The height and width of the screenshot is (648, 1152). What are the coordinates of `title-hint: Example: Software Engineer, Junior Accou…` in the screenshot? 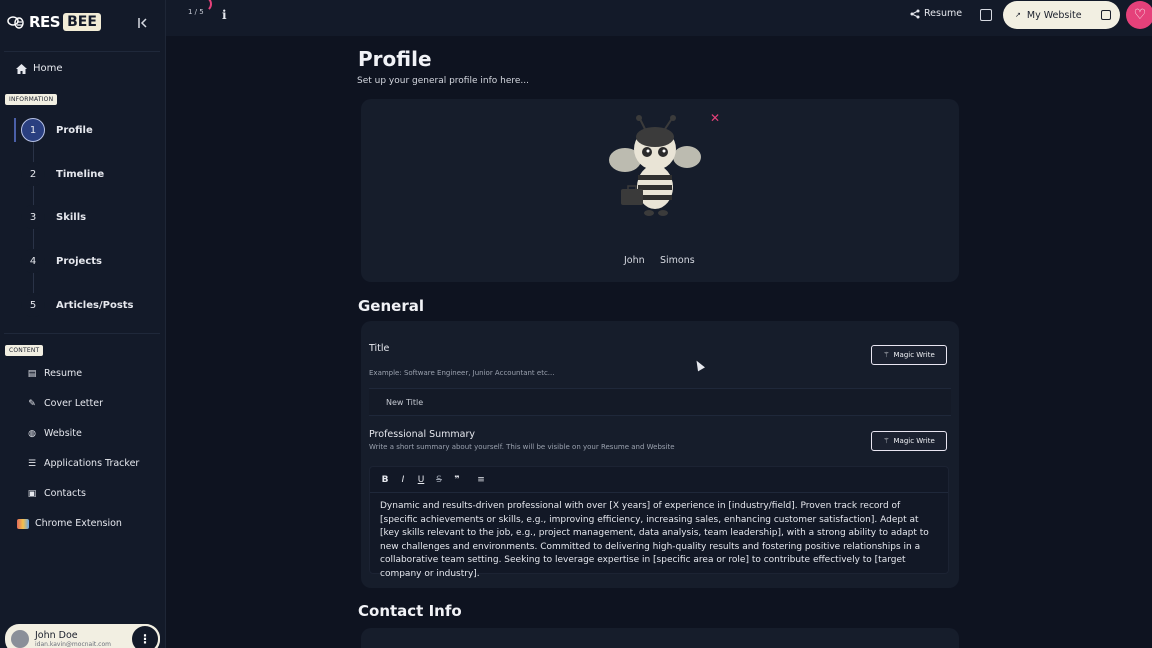 It's located at (462, 373).